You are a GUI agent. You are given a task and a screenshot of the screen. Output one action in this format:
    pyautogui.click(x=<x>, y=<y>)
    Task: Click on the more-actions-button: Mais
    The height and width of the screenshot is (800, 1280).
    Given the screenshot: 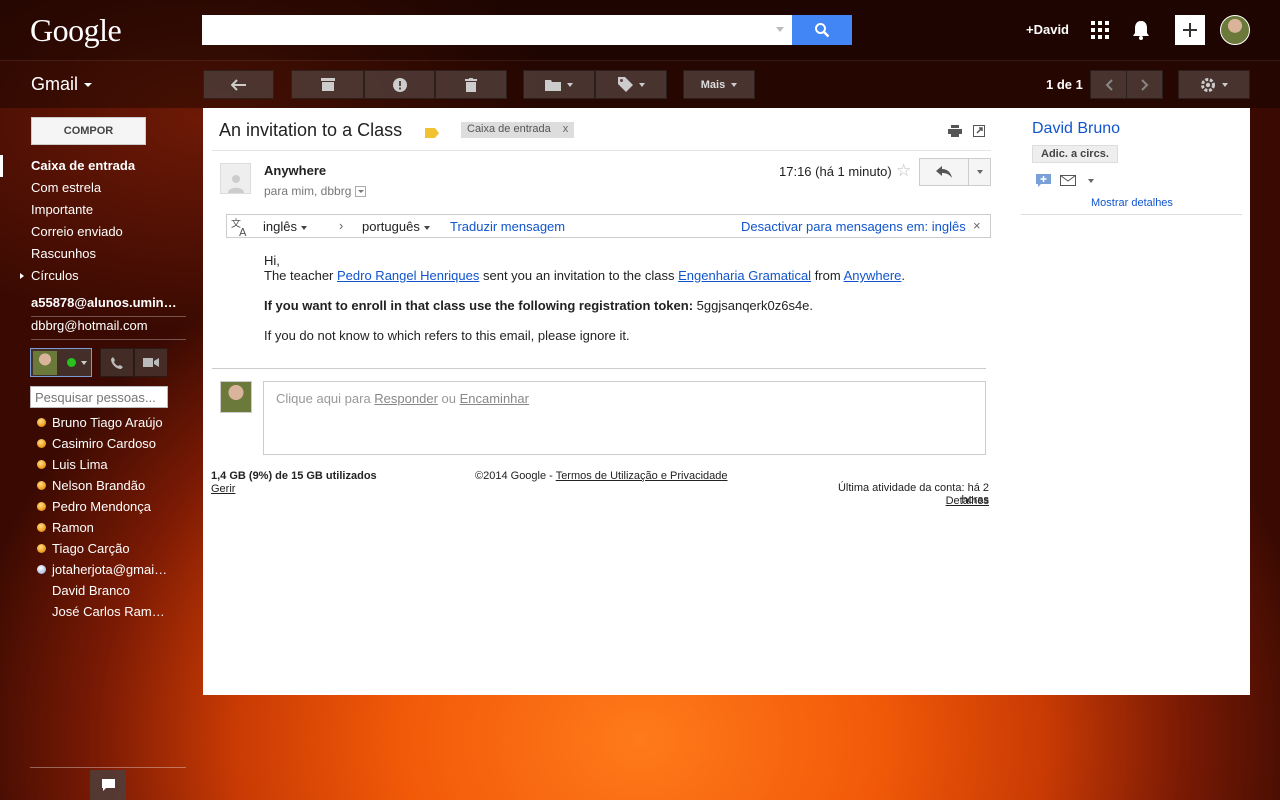 What is the action you would take?
    pyautogui.click(x=719, y=84)
    